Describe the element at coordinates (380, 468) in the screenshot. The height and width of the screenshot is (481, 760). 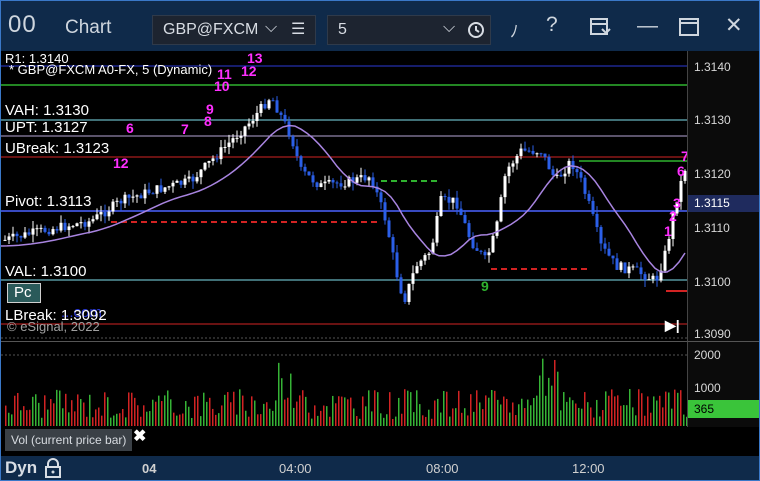
I see `time-axis: Dyn 04 04:00 08:00 12:00` at that location.